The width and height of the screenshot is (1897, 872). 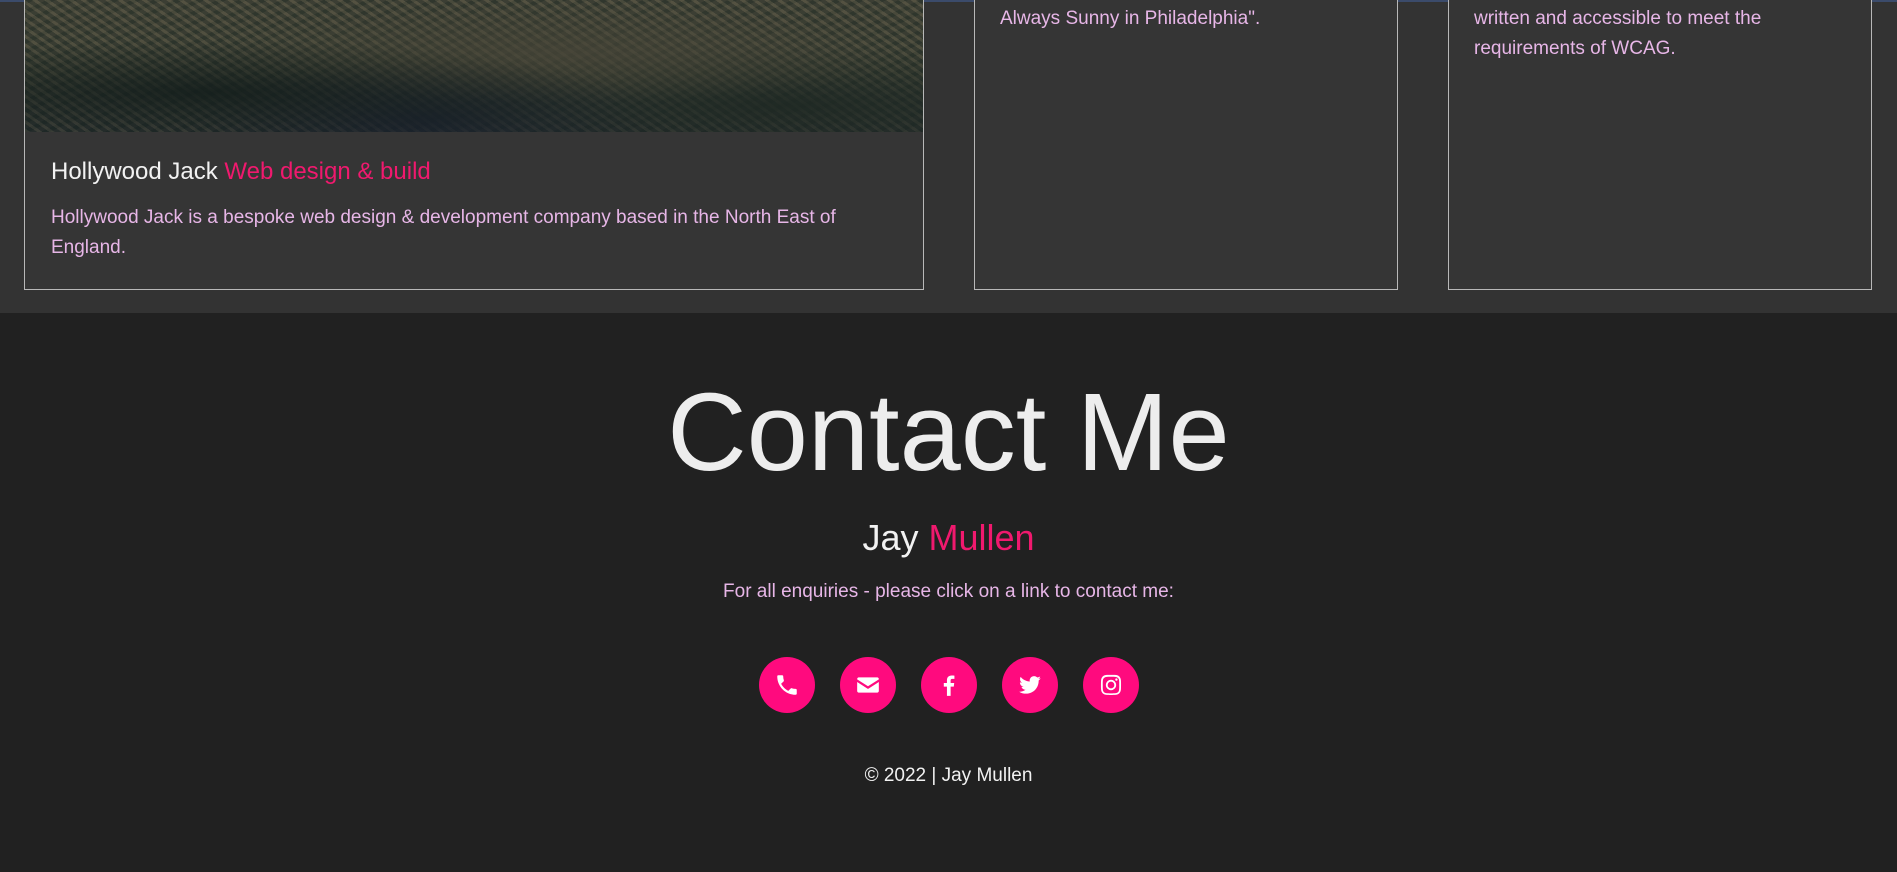 I want to click on contact-heading: Contact Me, so click(x=948, y=432).